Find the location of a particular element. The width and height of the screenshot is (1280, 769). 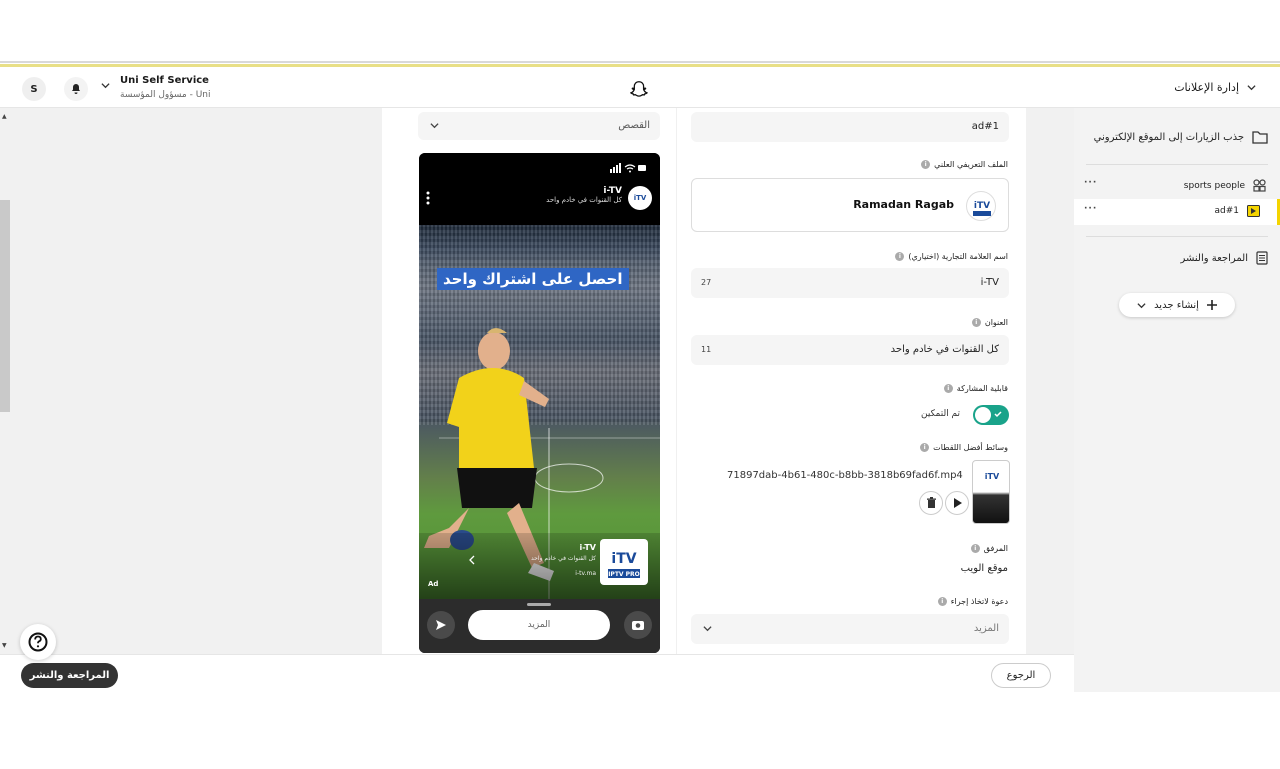

headline-char-count: 11 is located at coordinates (706, 349).